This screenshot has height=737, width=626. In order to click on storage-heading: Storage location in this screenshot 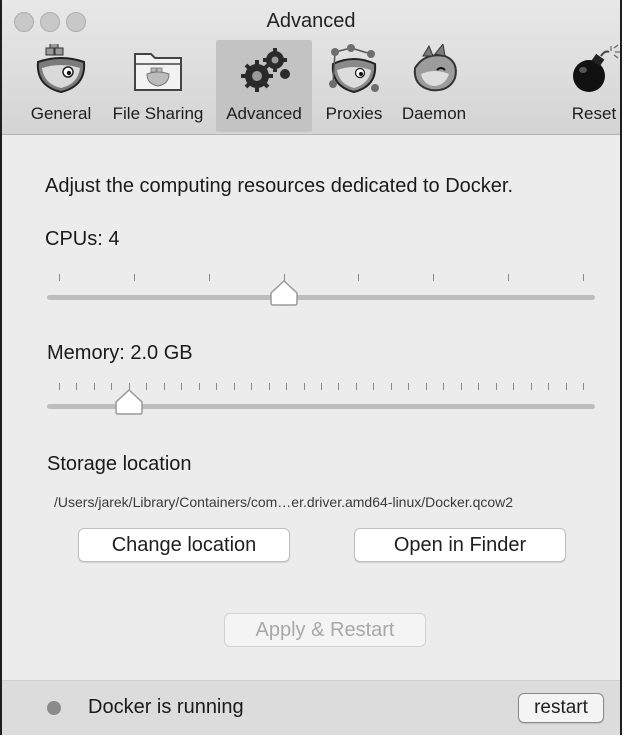, I will do `click(119, 464)`.